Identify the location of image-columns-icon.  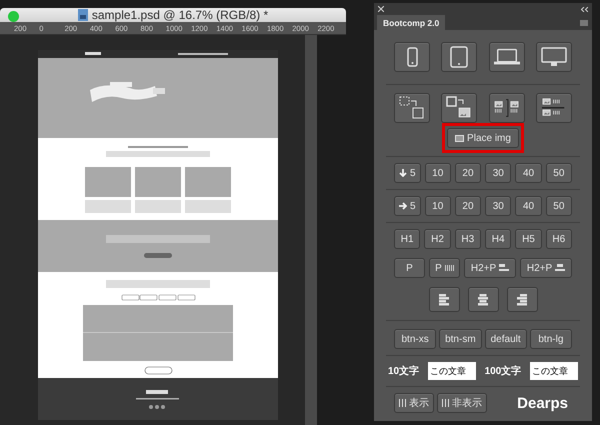
(507, 108).